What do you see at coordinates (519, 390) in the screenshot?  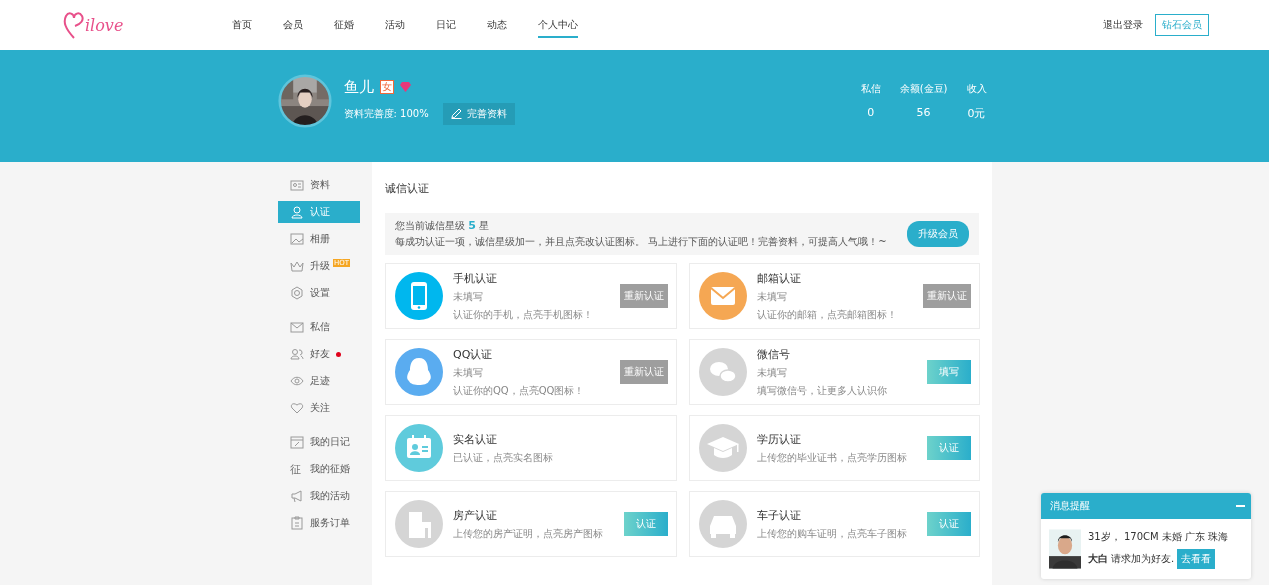 I see `card-description: 认证你的QQ，点亮QQ图标！` at bounding box center [519, 390].